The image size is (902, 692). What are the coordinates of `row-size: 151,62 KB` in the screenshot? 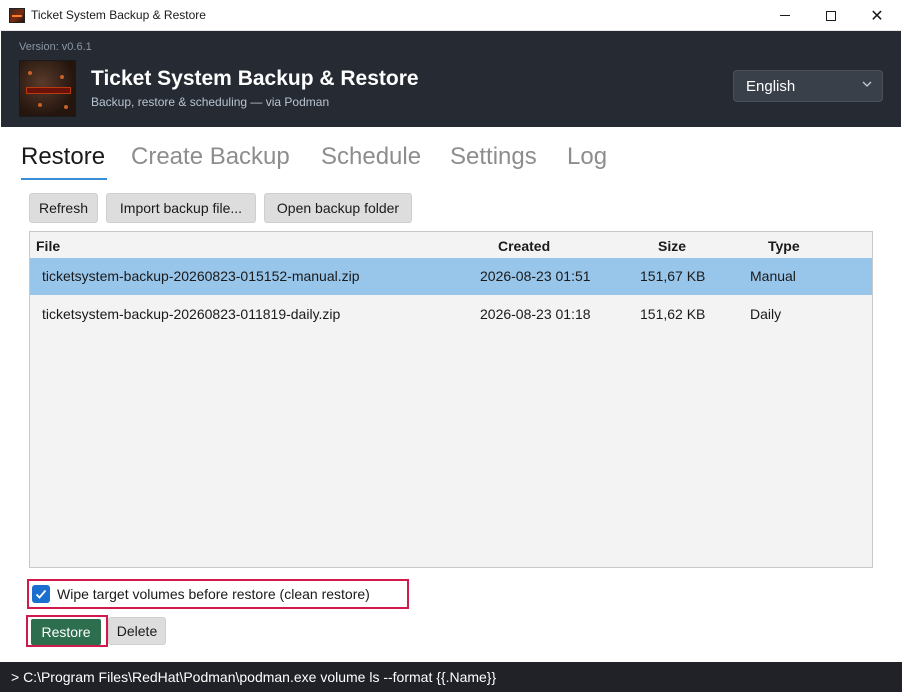 It's located at (673, 314).